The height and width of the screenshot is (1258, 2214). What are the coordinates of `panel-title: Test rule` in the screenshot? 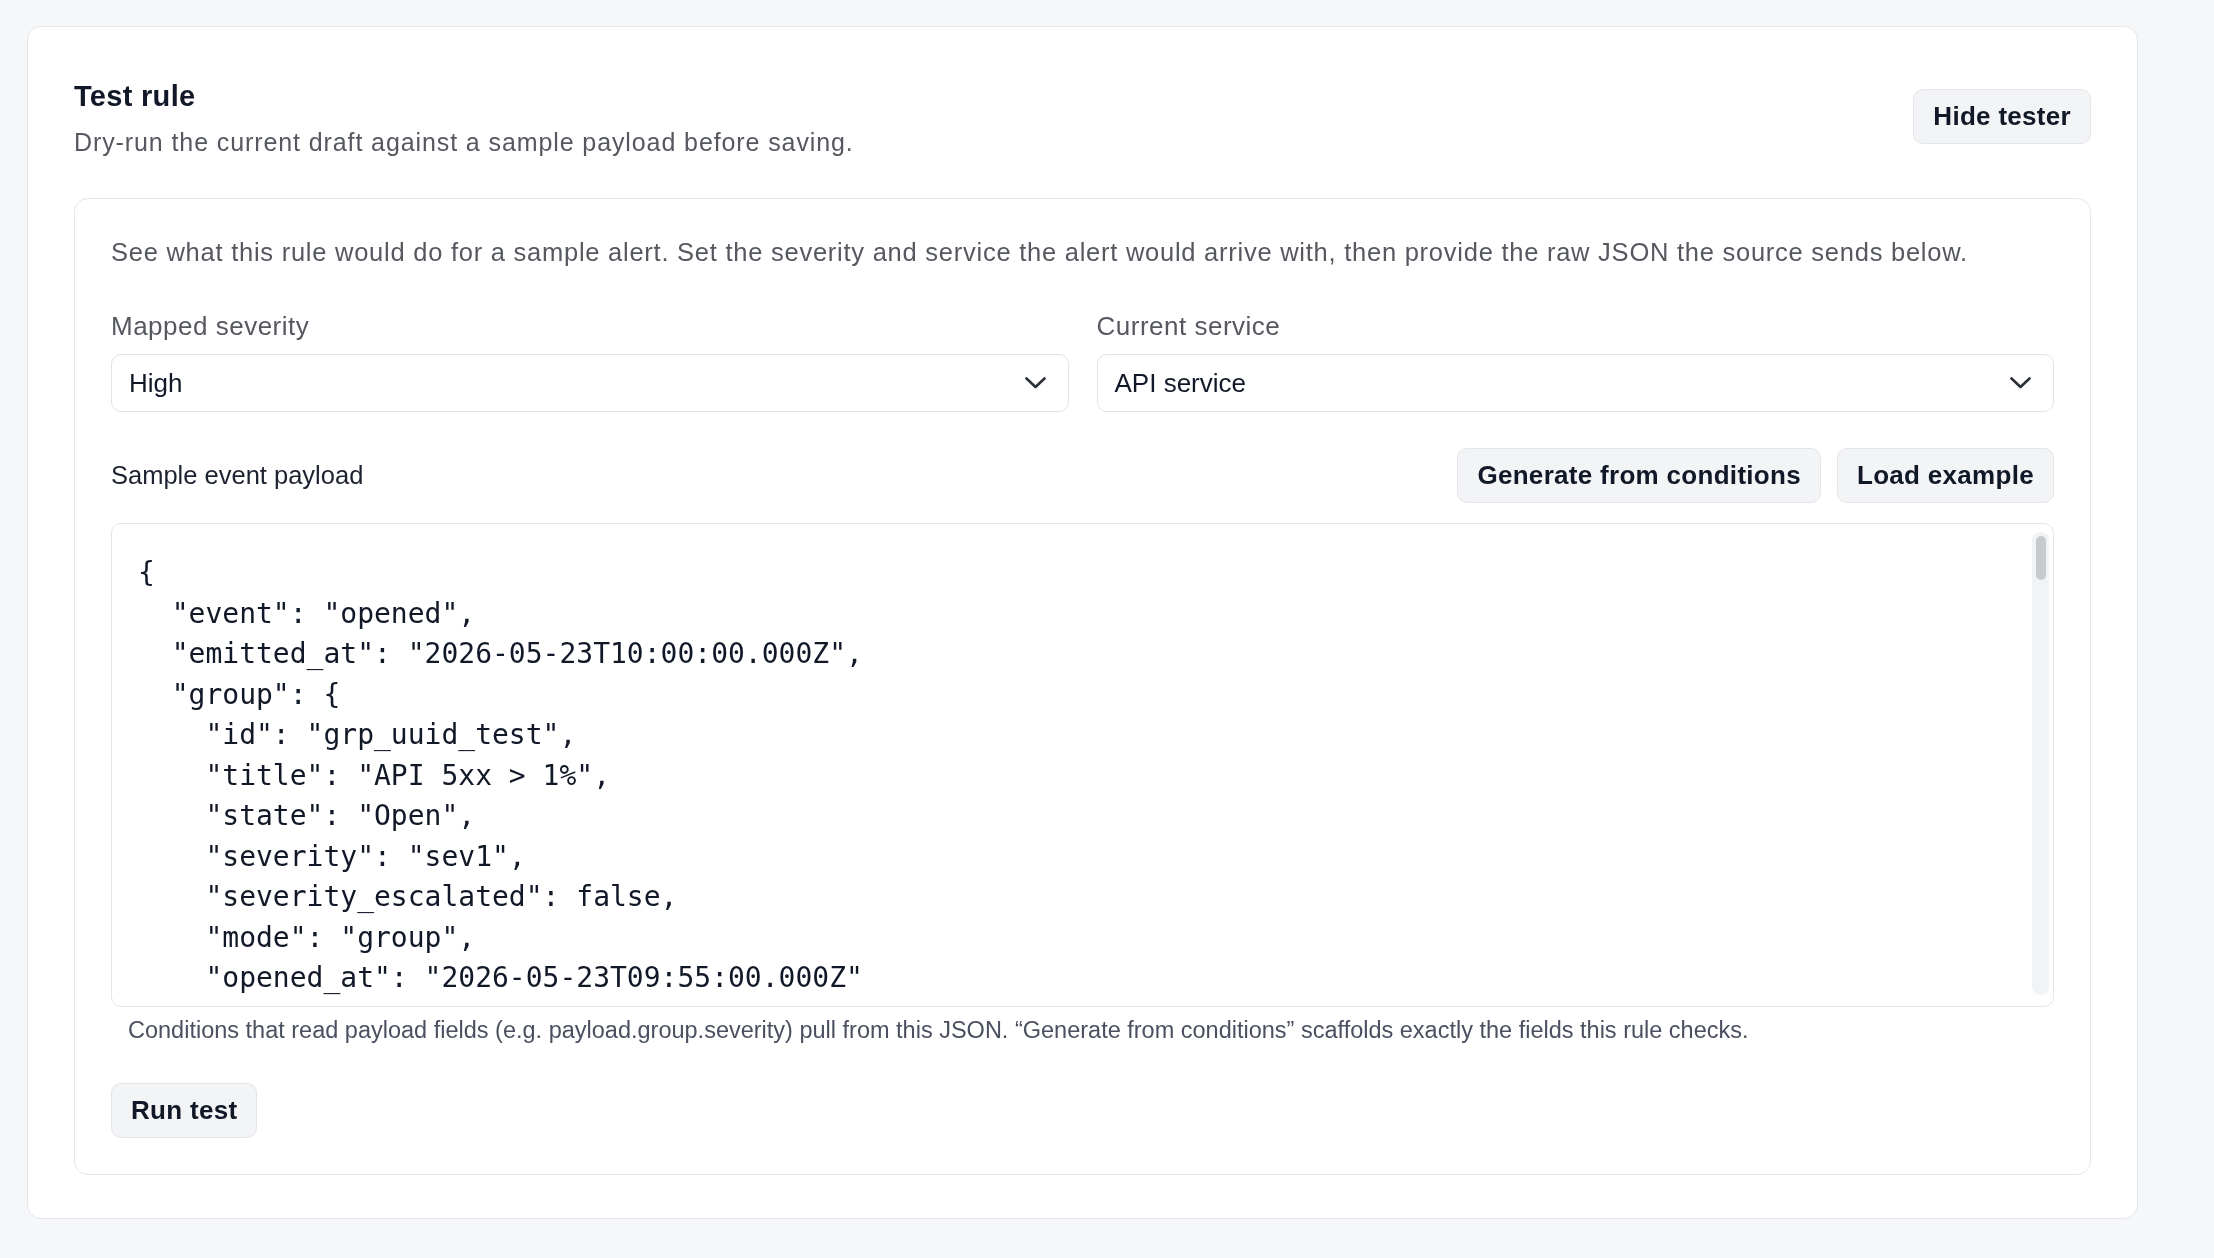 It's located at (135, 96).